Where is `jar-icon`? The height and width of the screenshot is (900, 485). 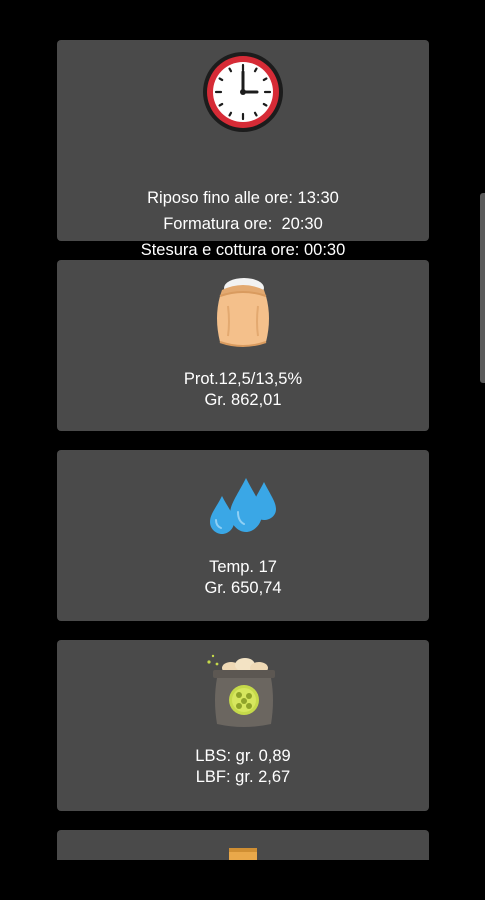 jar-icon is located at coordinates (243, 854).